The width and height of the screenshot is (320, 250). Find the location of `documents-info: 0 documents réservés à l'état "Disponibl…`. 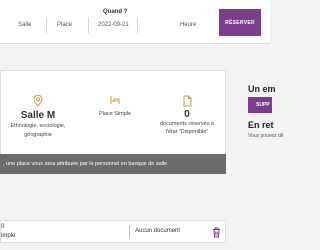

documents-info: 0 documents réservés à l'état "Disponibl… is located at coordinates (187, 115).